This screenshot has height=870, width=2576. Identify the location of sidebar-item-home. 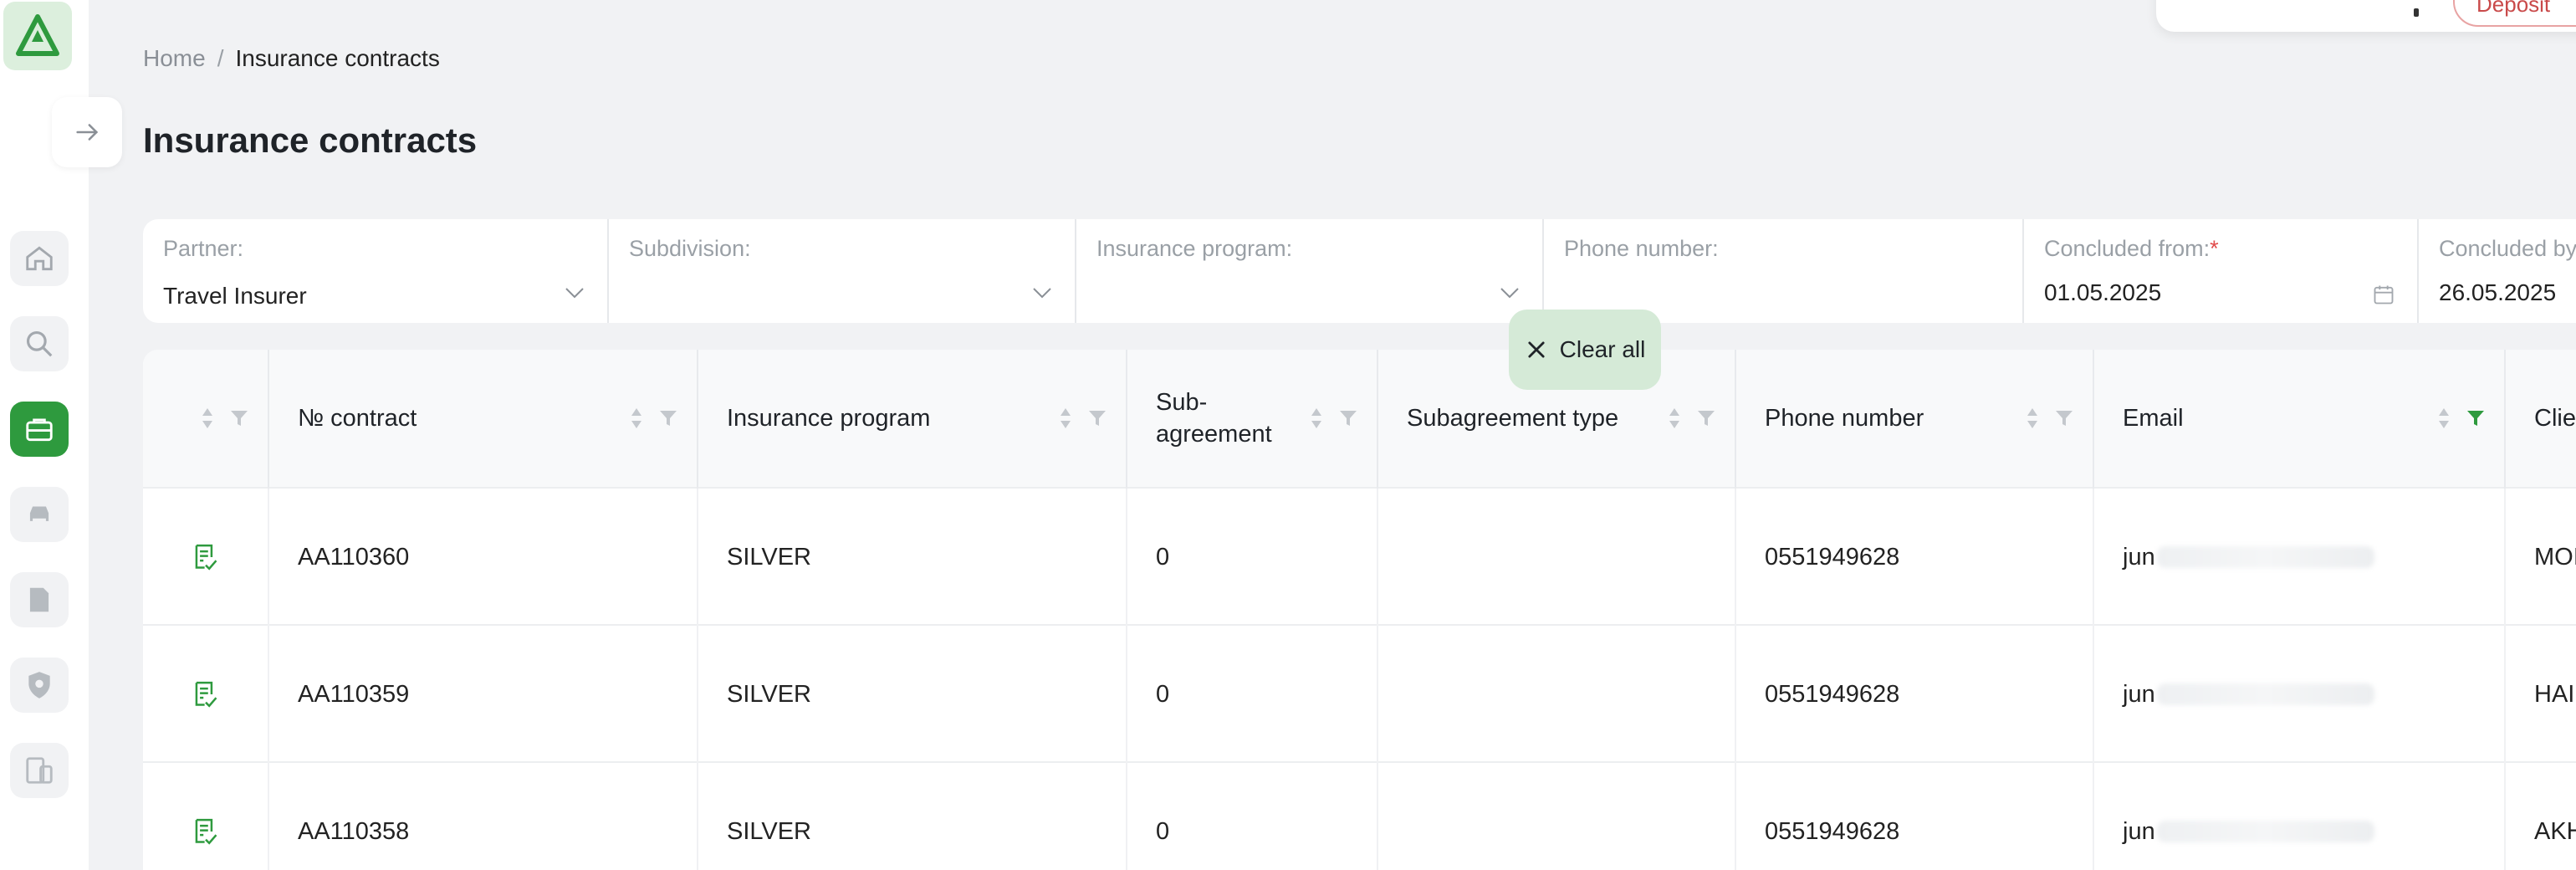
(39, 259).